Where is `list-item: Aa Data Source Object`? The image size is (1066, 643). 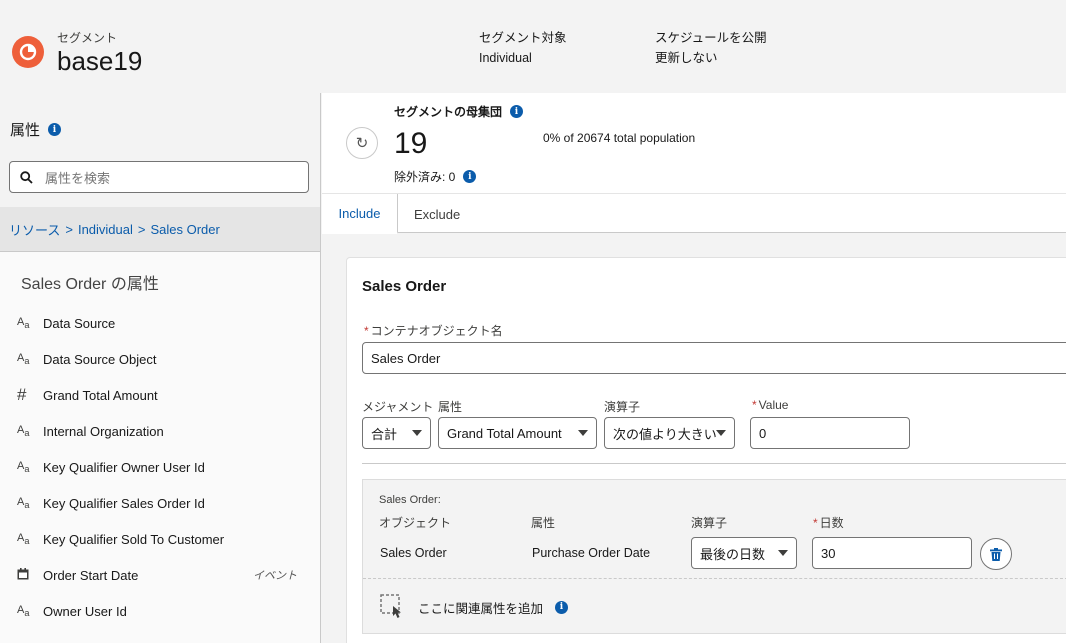 list-item: Aa Data Source Object is located at coordinates (162, 359).